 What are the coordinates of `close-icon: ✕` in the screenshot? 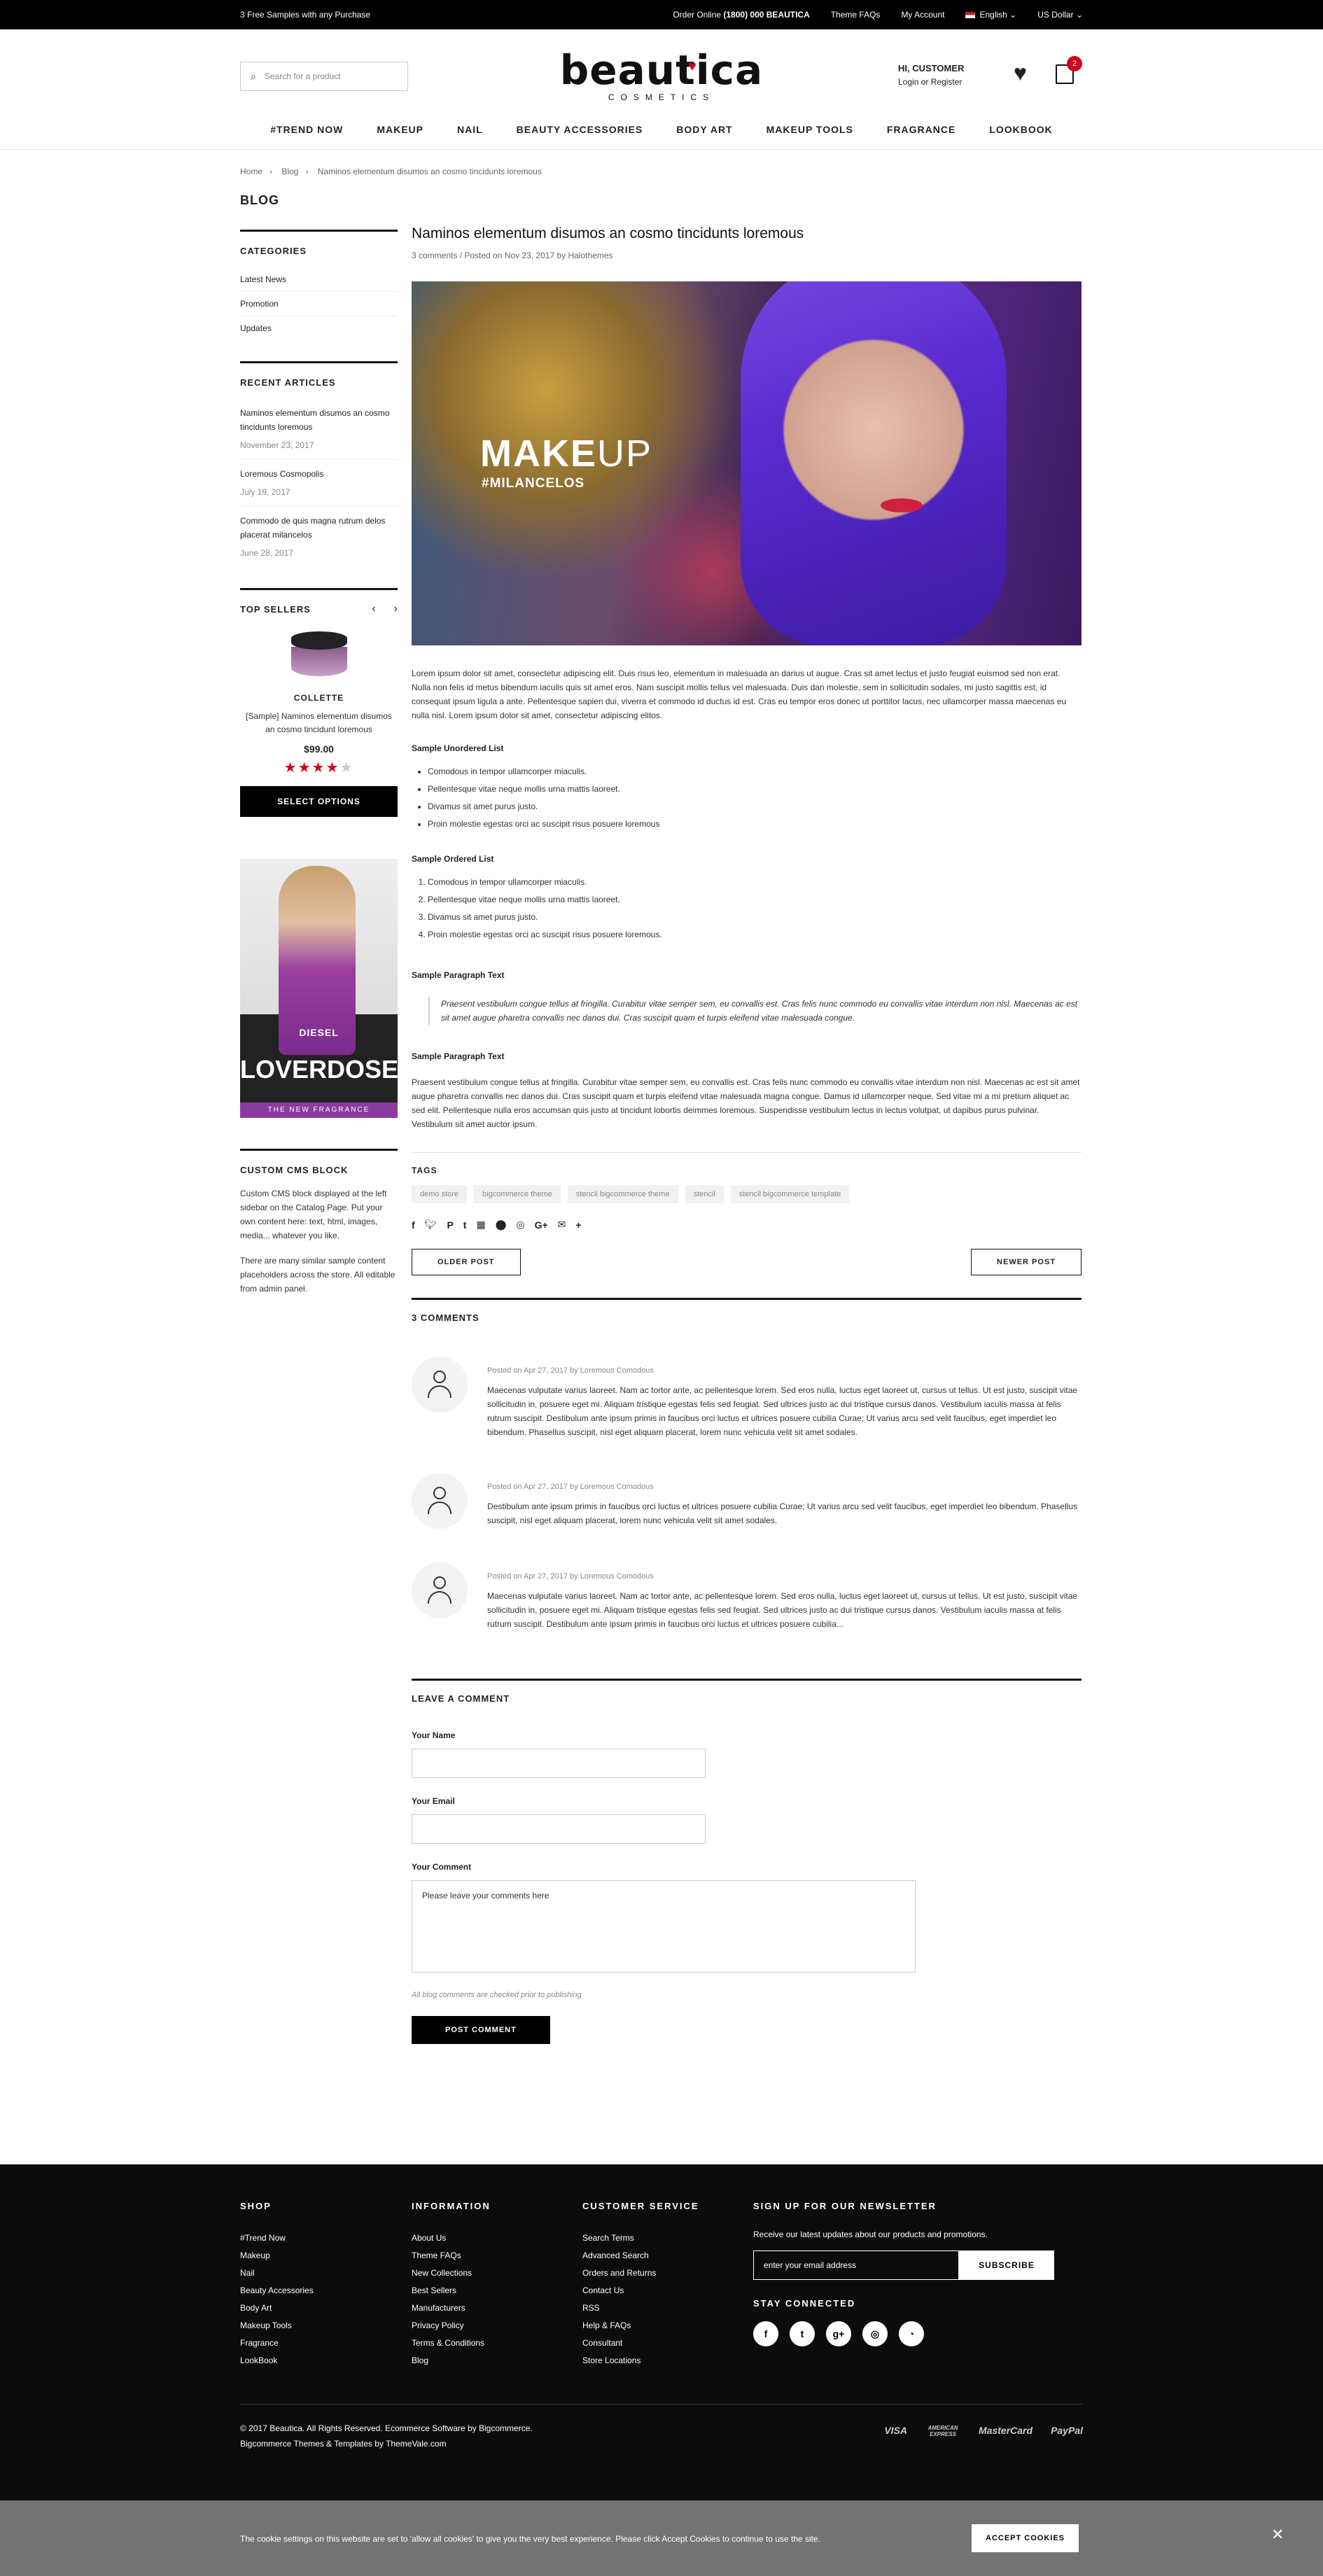 It's located at (1277, 2535).